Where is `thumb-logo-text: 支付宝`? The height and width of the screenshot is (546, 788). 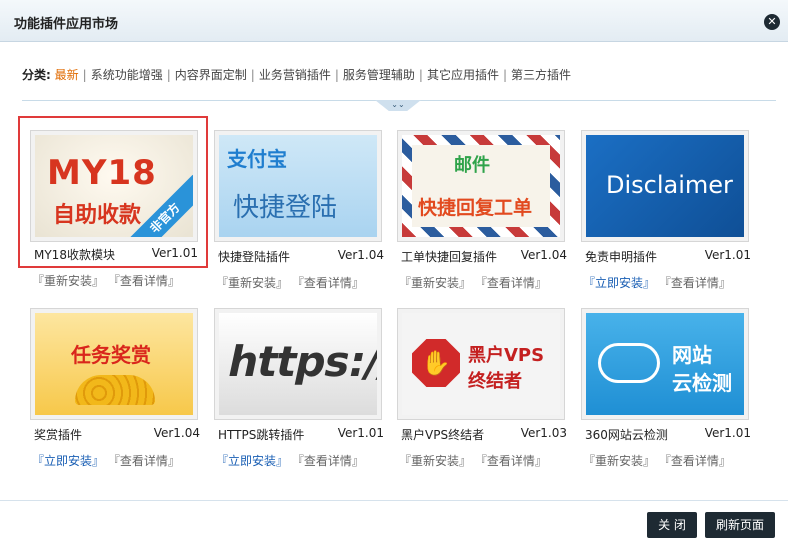 thumb-logo-text: 支付宝 is located at coordinates (257, 159).